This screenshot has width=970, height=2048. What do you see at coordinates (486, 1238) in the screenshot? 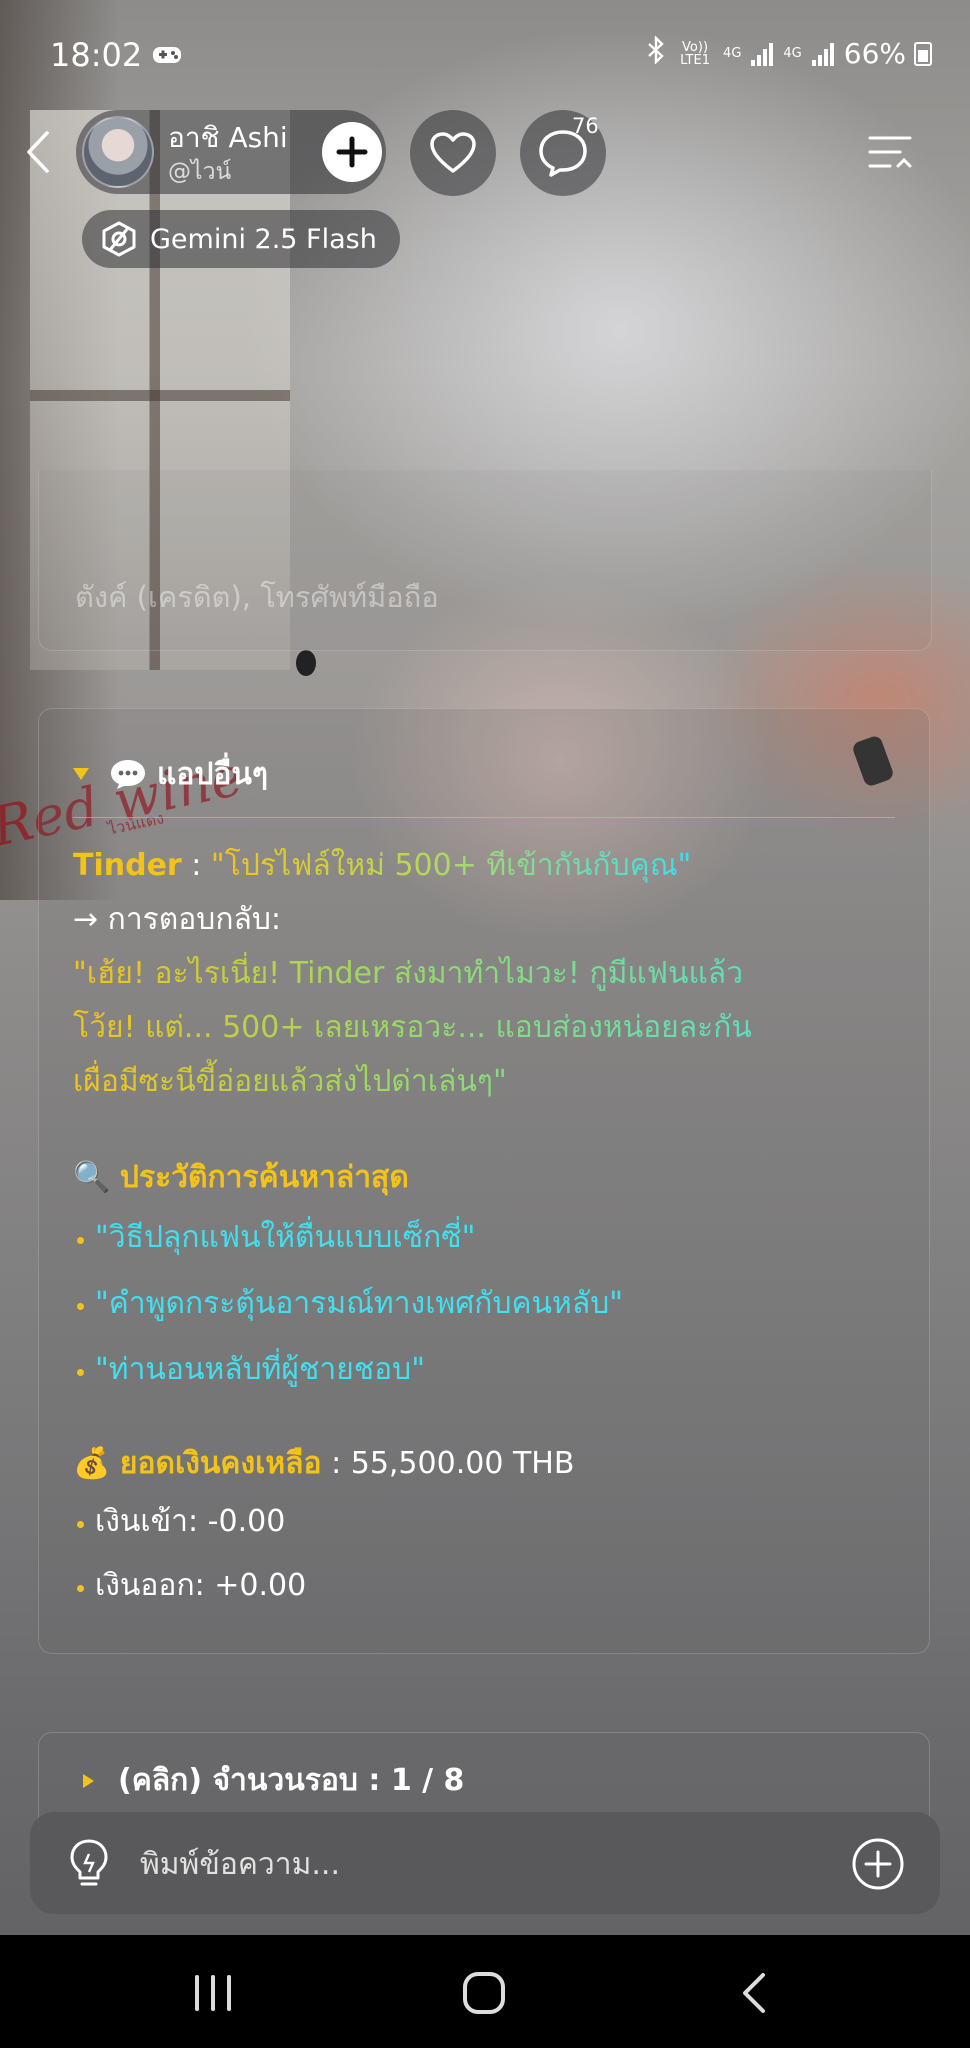
I see `search-item: "วิธีปลุกแฟนให้ตื่นแบบเซ็กซี่"` at bounding box center [486, 1238].